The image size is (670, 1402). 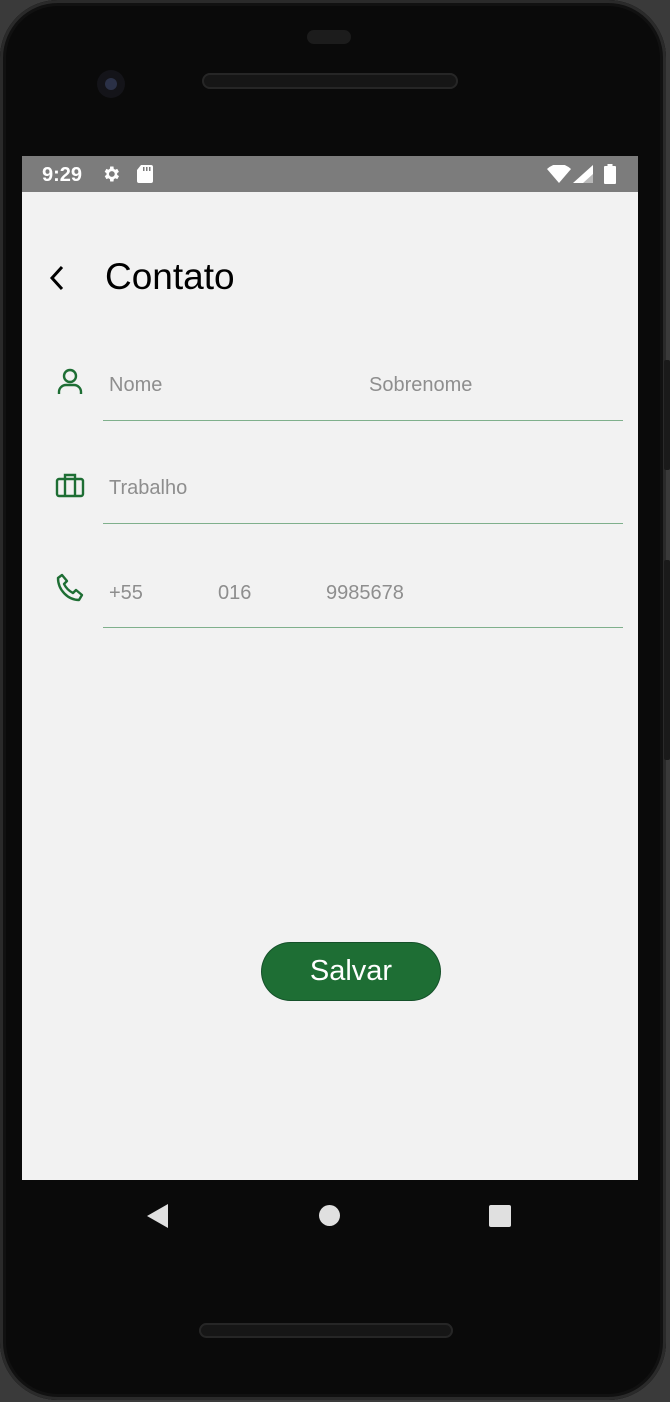 What do you see at coordinates (330, 174) in the screenshot?
I see `status-bar: 9:29` at bounding box center [330, 174].